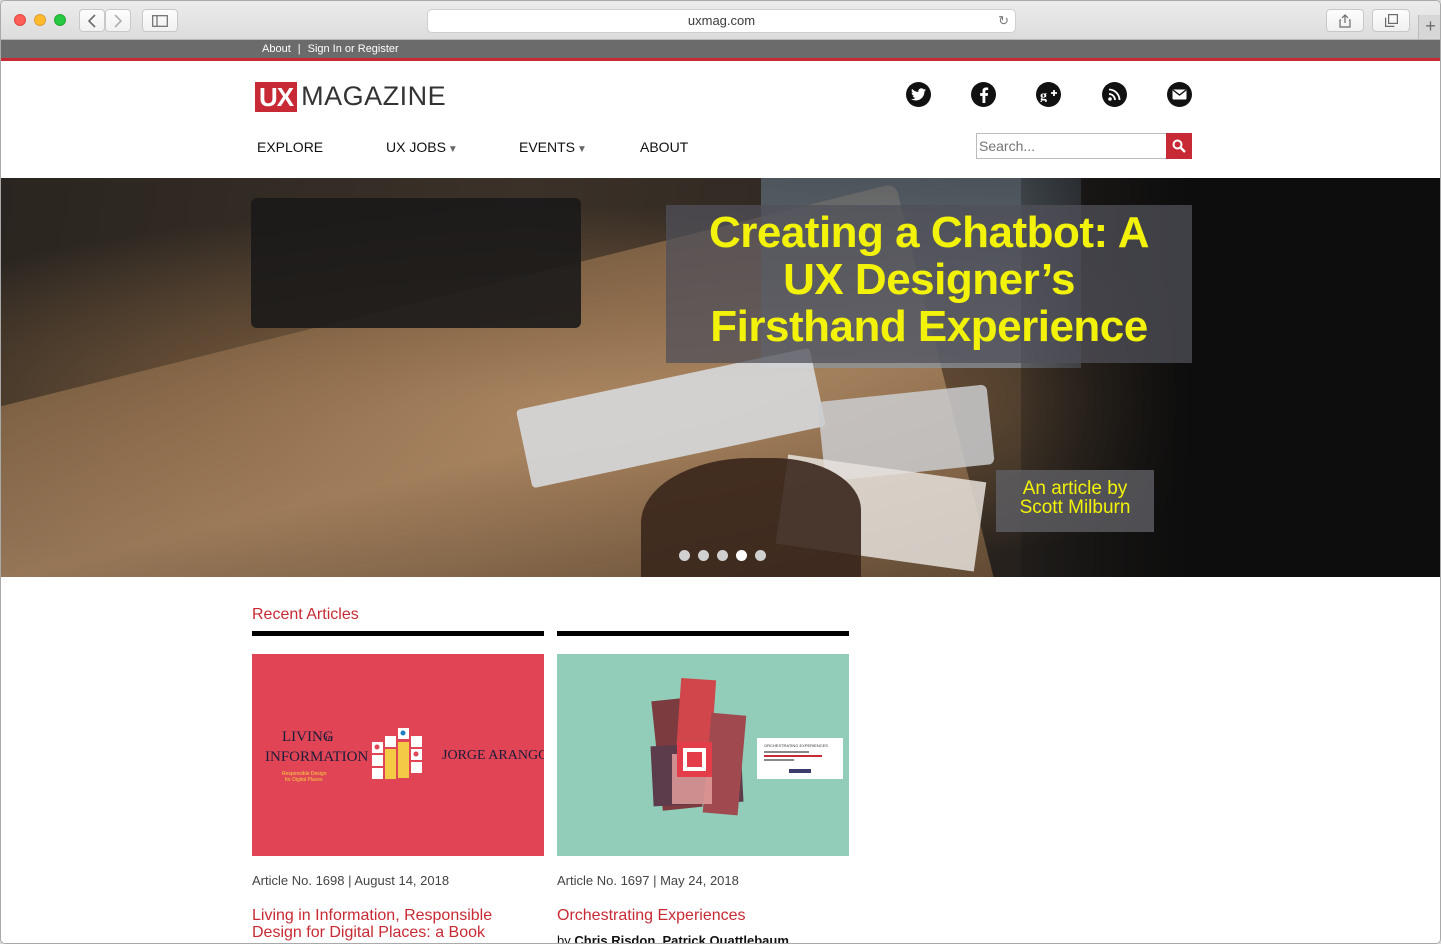 The width and height of the screenshot is (1441, 944). Describe the element at coordinates (351, 880) in the screenshot. I see `article-meta: Article No. 1698 | August 14, 2018` at that location.